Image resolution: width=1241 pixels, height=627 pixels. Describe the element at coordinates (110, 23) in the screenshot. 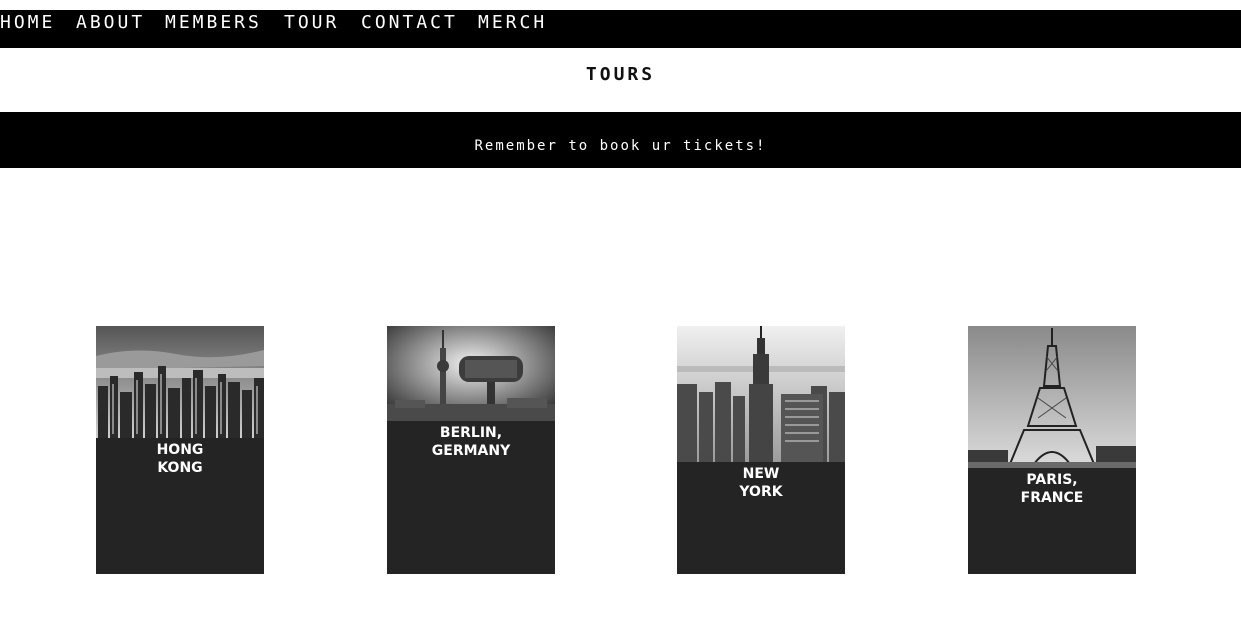

I see `nav-about-link: ABOUT` at that location.